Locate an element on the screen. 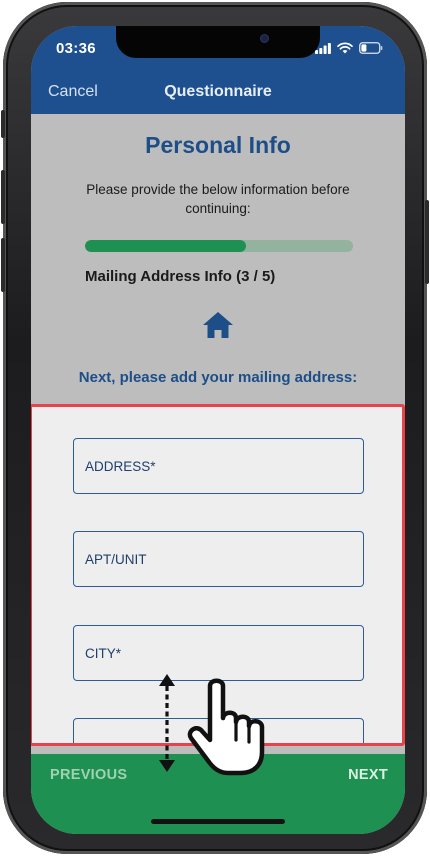 Image resolution: width=430 pixels, height=857 pixels. navigation-bar: Cancel Questionnaire is located at coordinates (218, 93).